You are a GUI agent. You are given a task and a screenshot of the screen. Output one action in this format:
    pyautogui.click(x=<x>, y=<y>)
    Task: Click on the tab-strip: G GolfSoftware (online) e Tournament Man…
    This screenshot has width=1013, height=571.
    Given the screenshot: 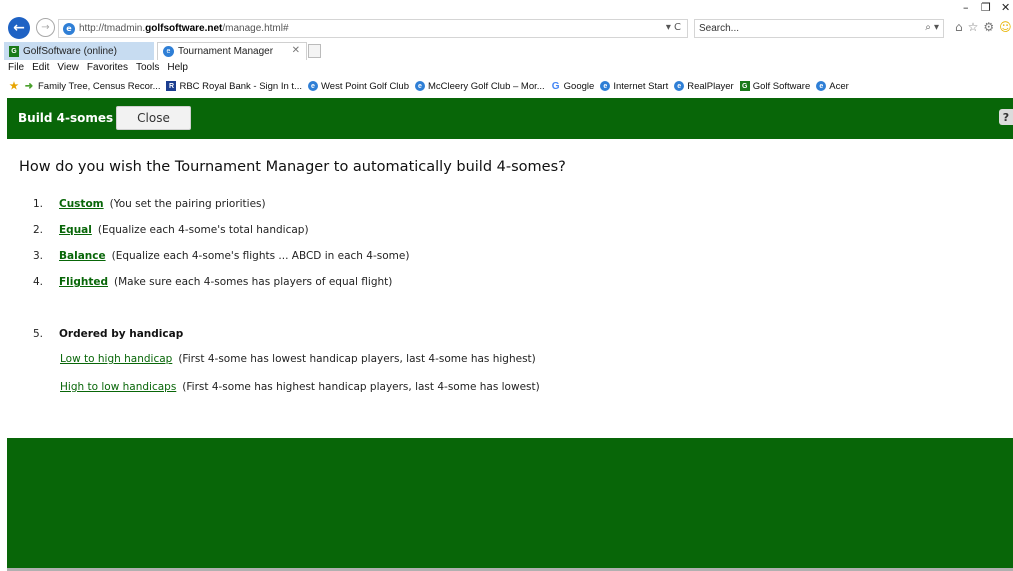 What is the action you would take?
    pyautogui.click(x=506, y=51)
    